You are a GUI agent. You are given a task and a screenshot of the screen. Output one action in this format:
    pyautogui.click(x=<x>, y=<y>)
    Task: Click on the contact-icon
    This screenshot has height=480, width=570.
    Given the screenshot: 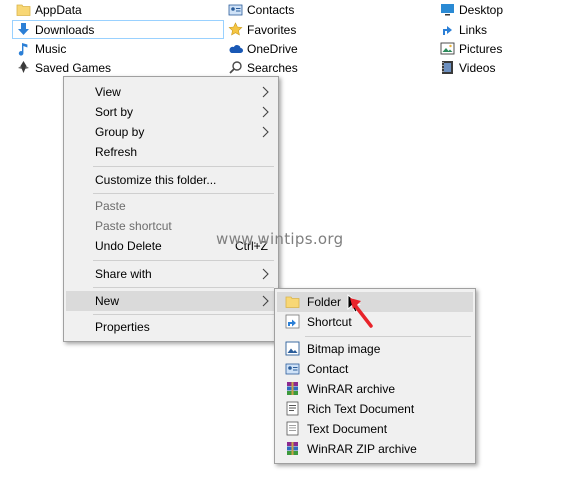 What is the action you would take?
    pyautogui.click(x=292, y=368)
    